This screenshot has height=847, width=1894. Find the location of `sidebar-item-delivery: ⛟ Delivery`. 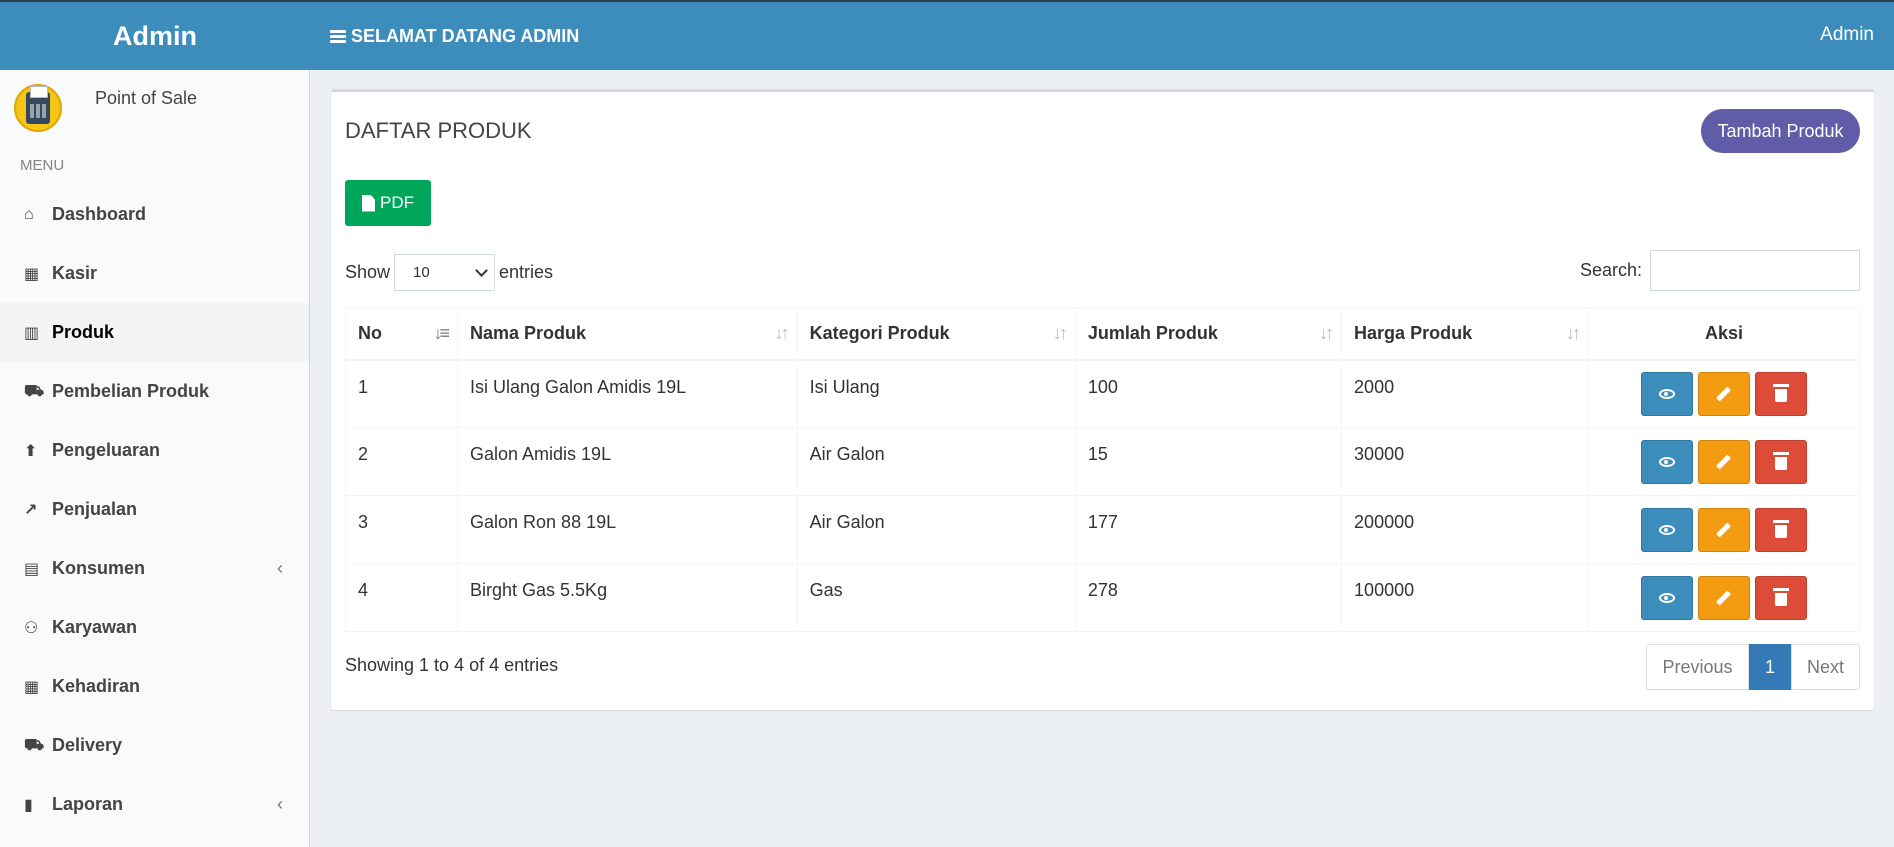

sidebar-item-delivery: ⛟ Delivery is located at coordinates (154, 745).